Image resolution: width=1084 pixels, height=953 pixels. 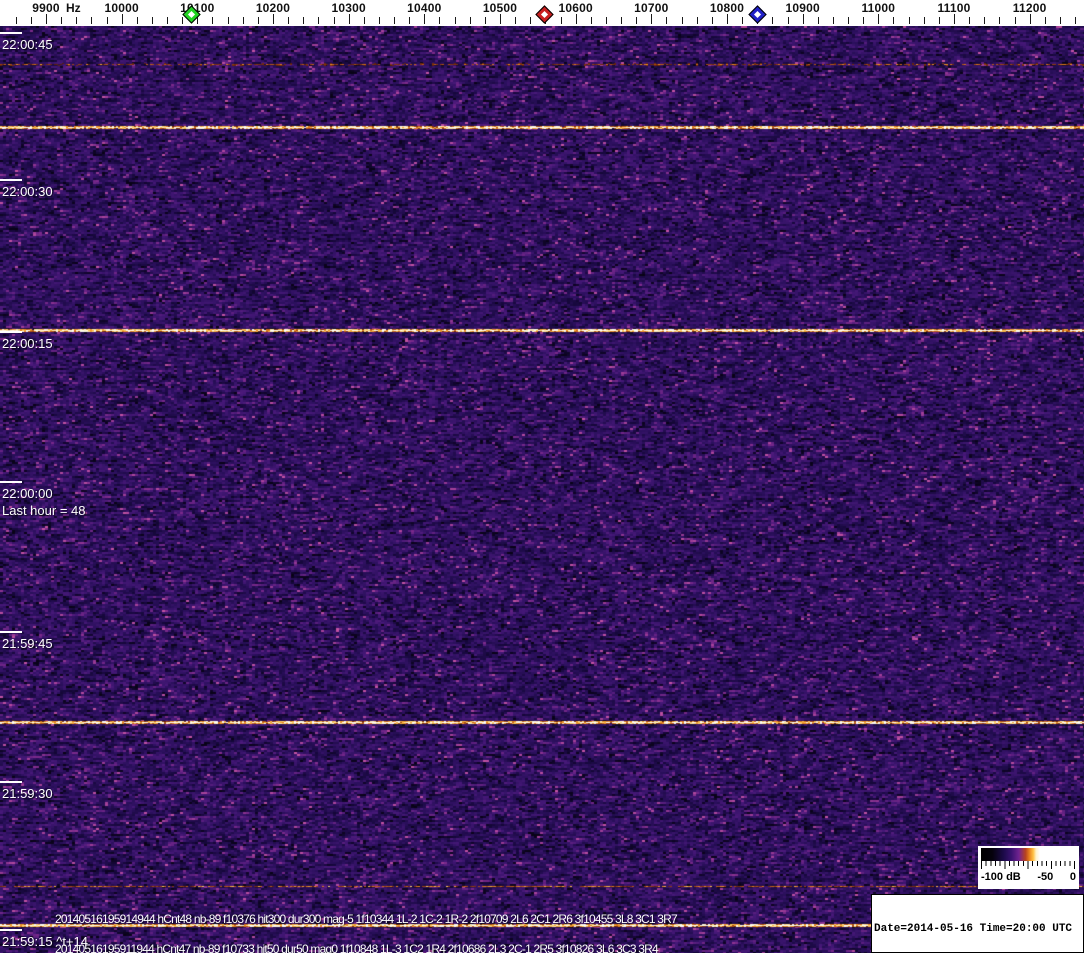 What do you see at coordinates (1072, 877) in the screenshot?
I see `db-max-label: 0` at bounding box center [1072, 877].